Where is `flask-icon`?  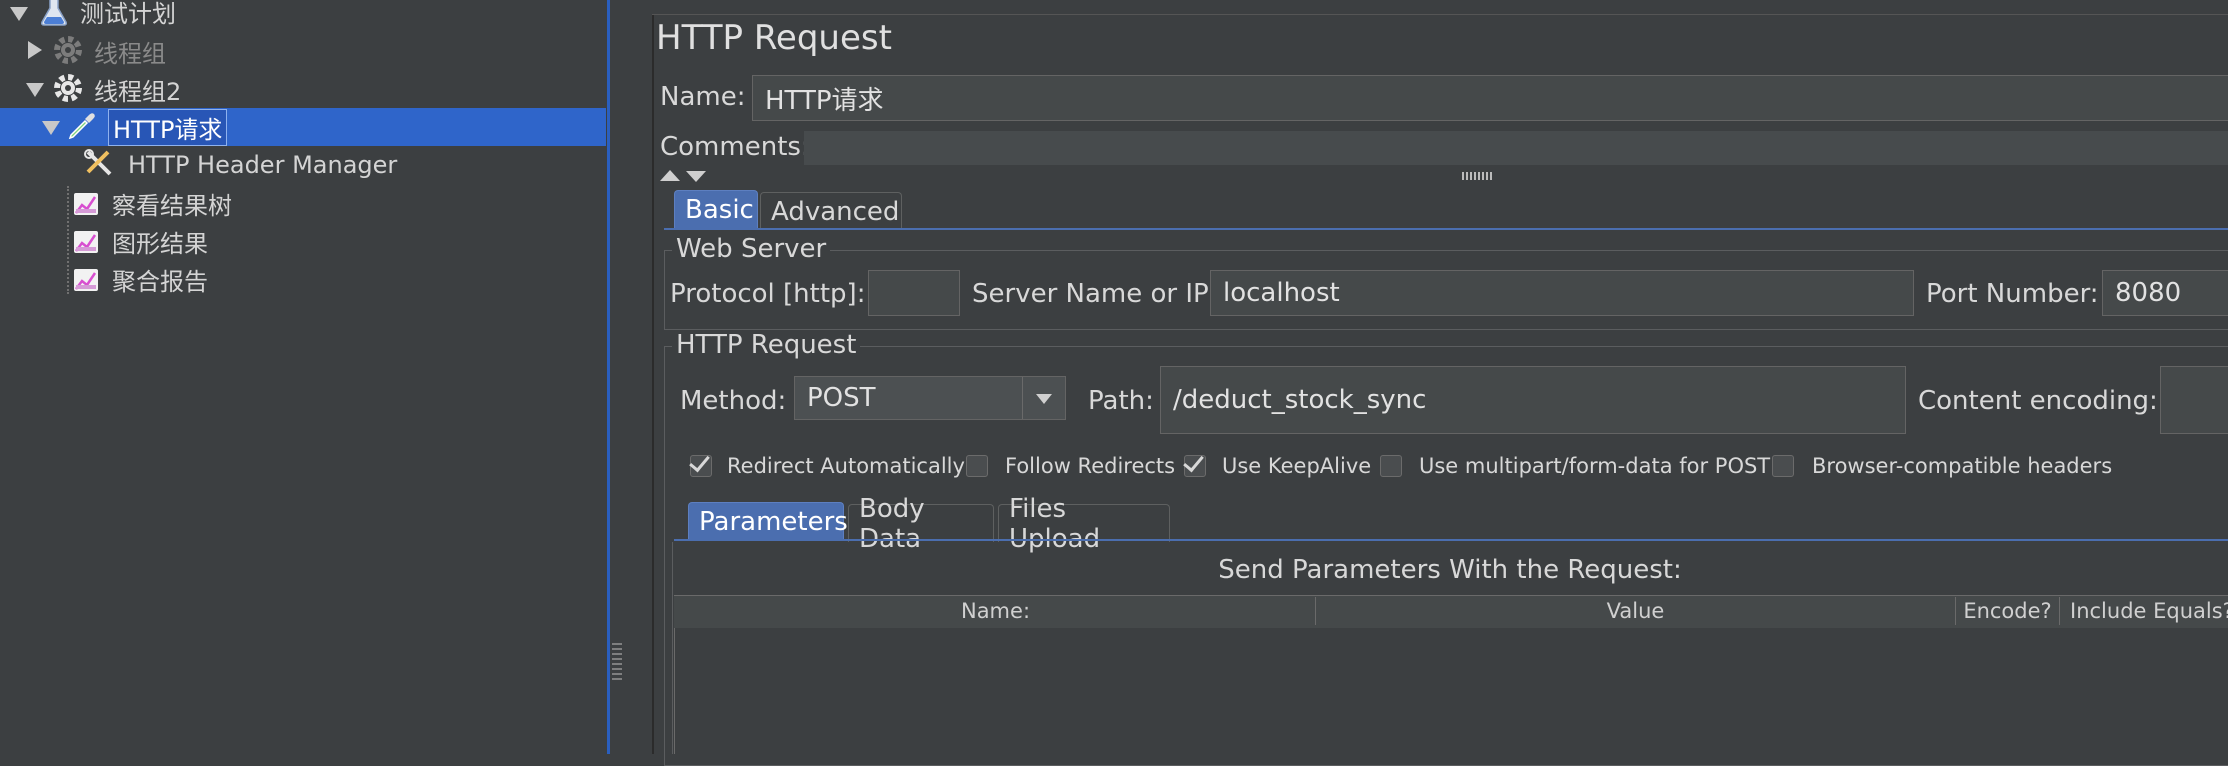
flask-icon is located at coordinates (54, 13).